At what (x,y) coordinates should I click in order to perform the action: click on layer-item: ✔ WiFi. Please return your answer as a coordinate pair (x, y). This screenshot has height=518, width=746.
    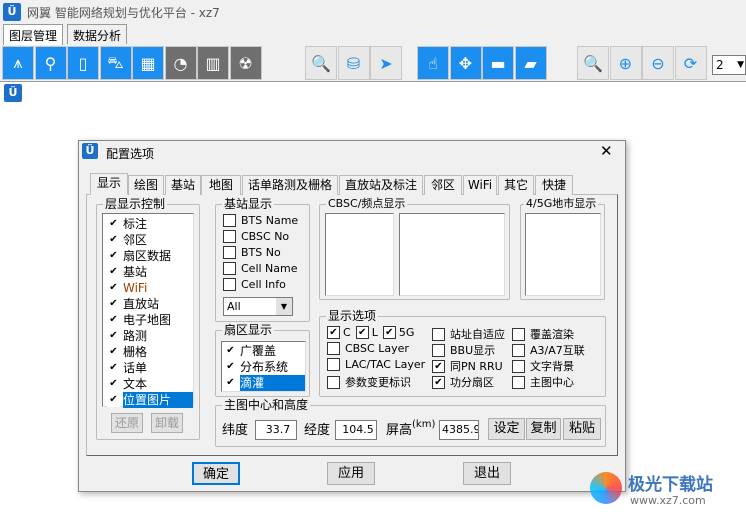
    Looking at the image, I should click on (150, 288).